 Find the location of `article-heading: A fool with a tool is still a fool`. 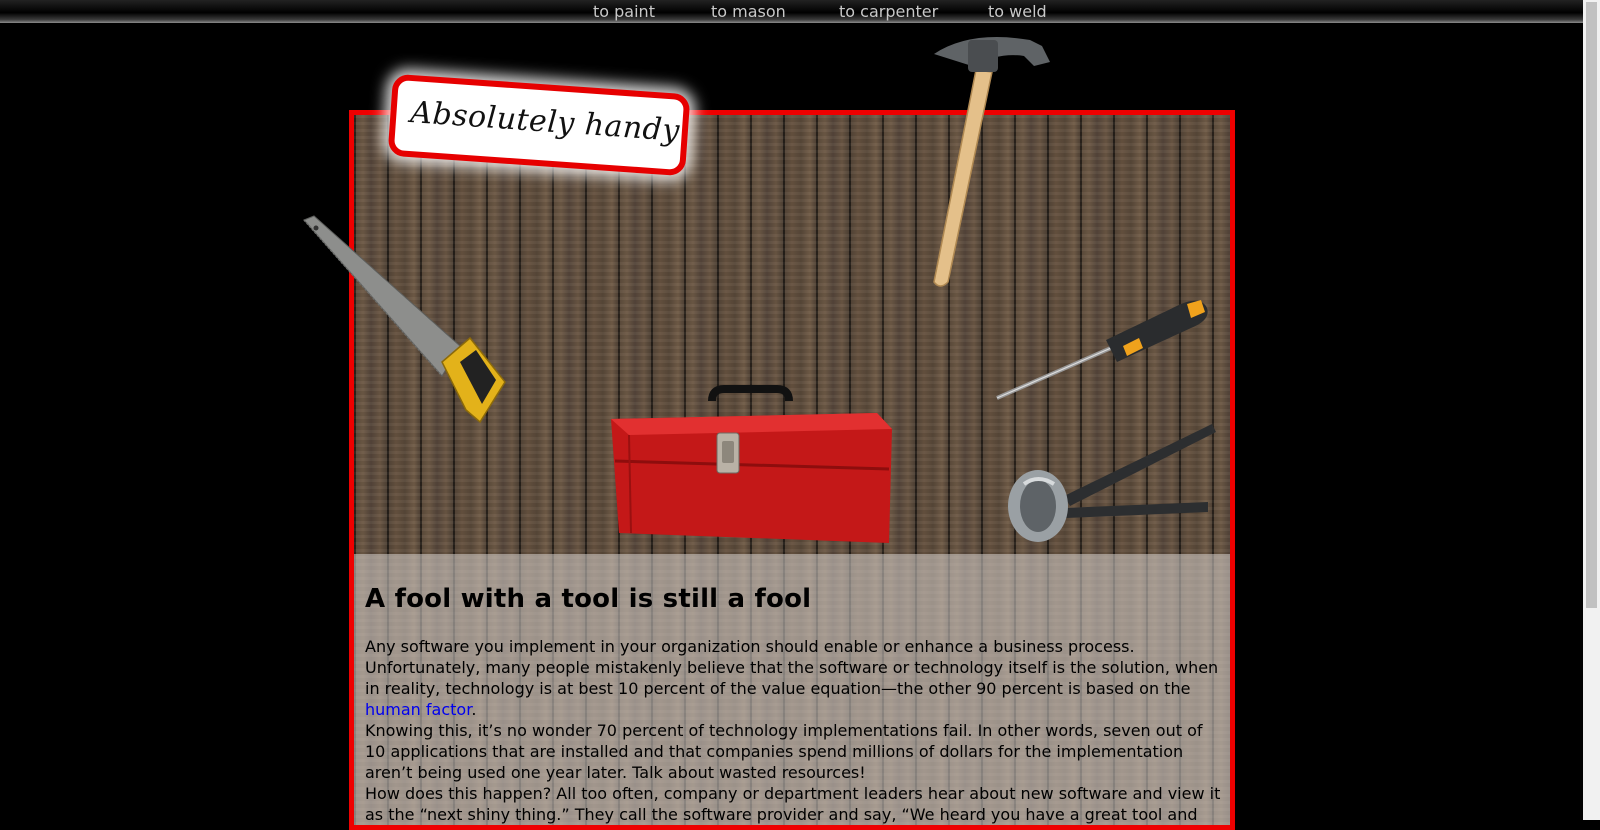

article-heading: A fool with a tool is still a fool is located at coordinates (588, 599).